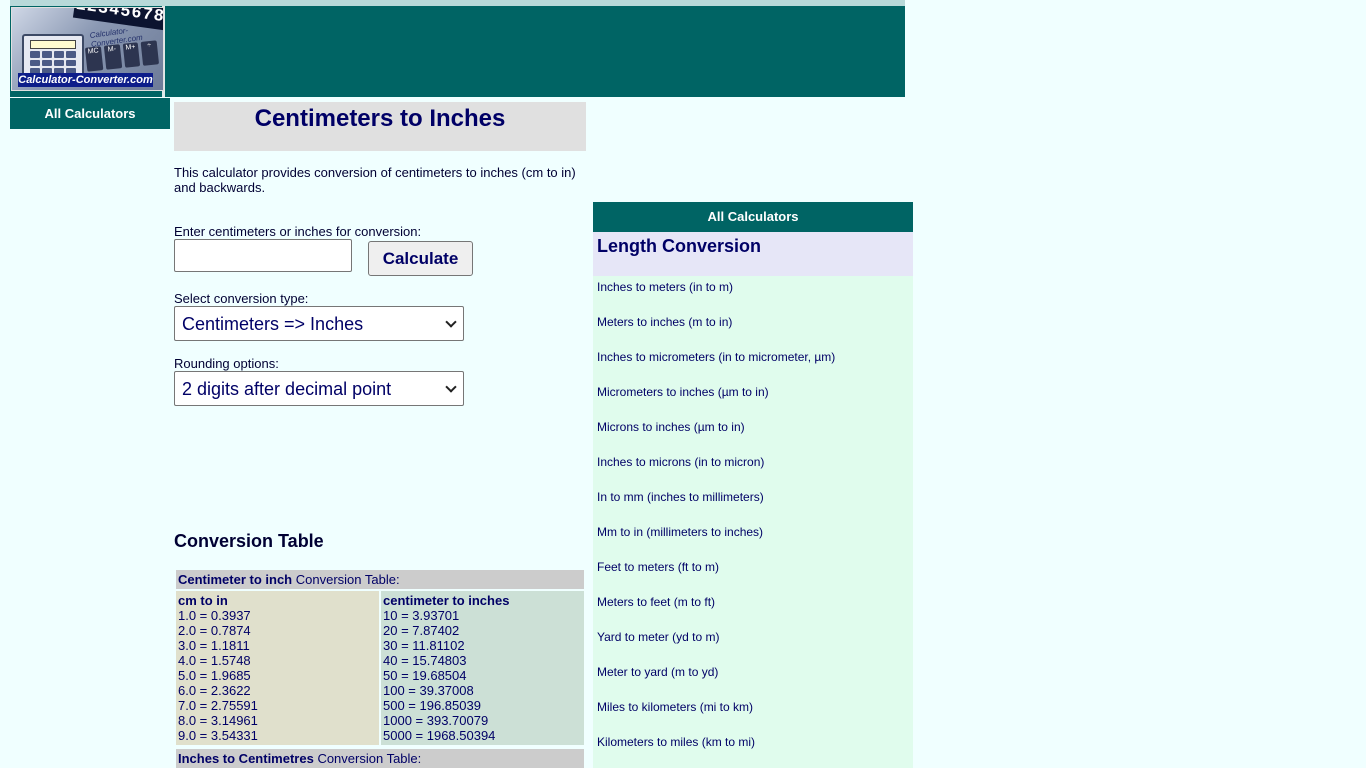  Describe the element at coordinates (214, 675) in the screenshot. I see `table-row: 5.0 = 1.9685` at that location.